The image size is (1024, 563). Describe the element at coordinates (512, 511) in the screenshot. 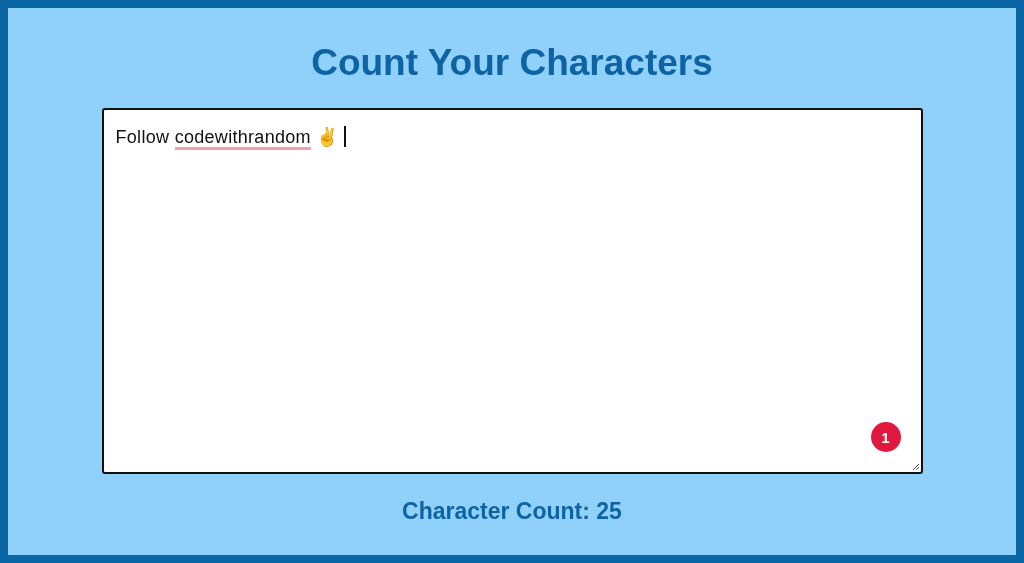

I see `character-count: Character Count: 25` at that location.